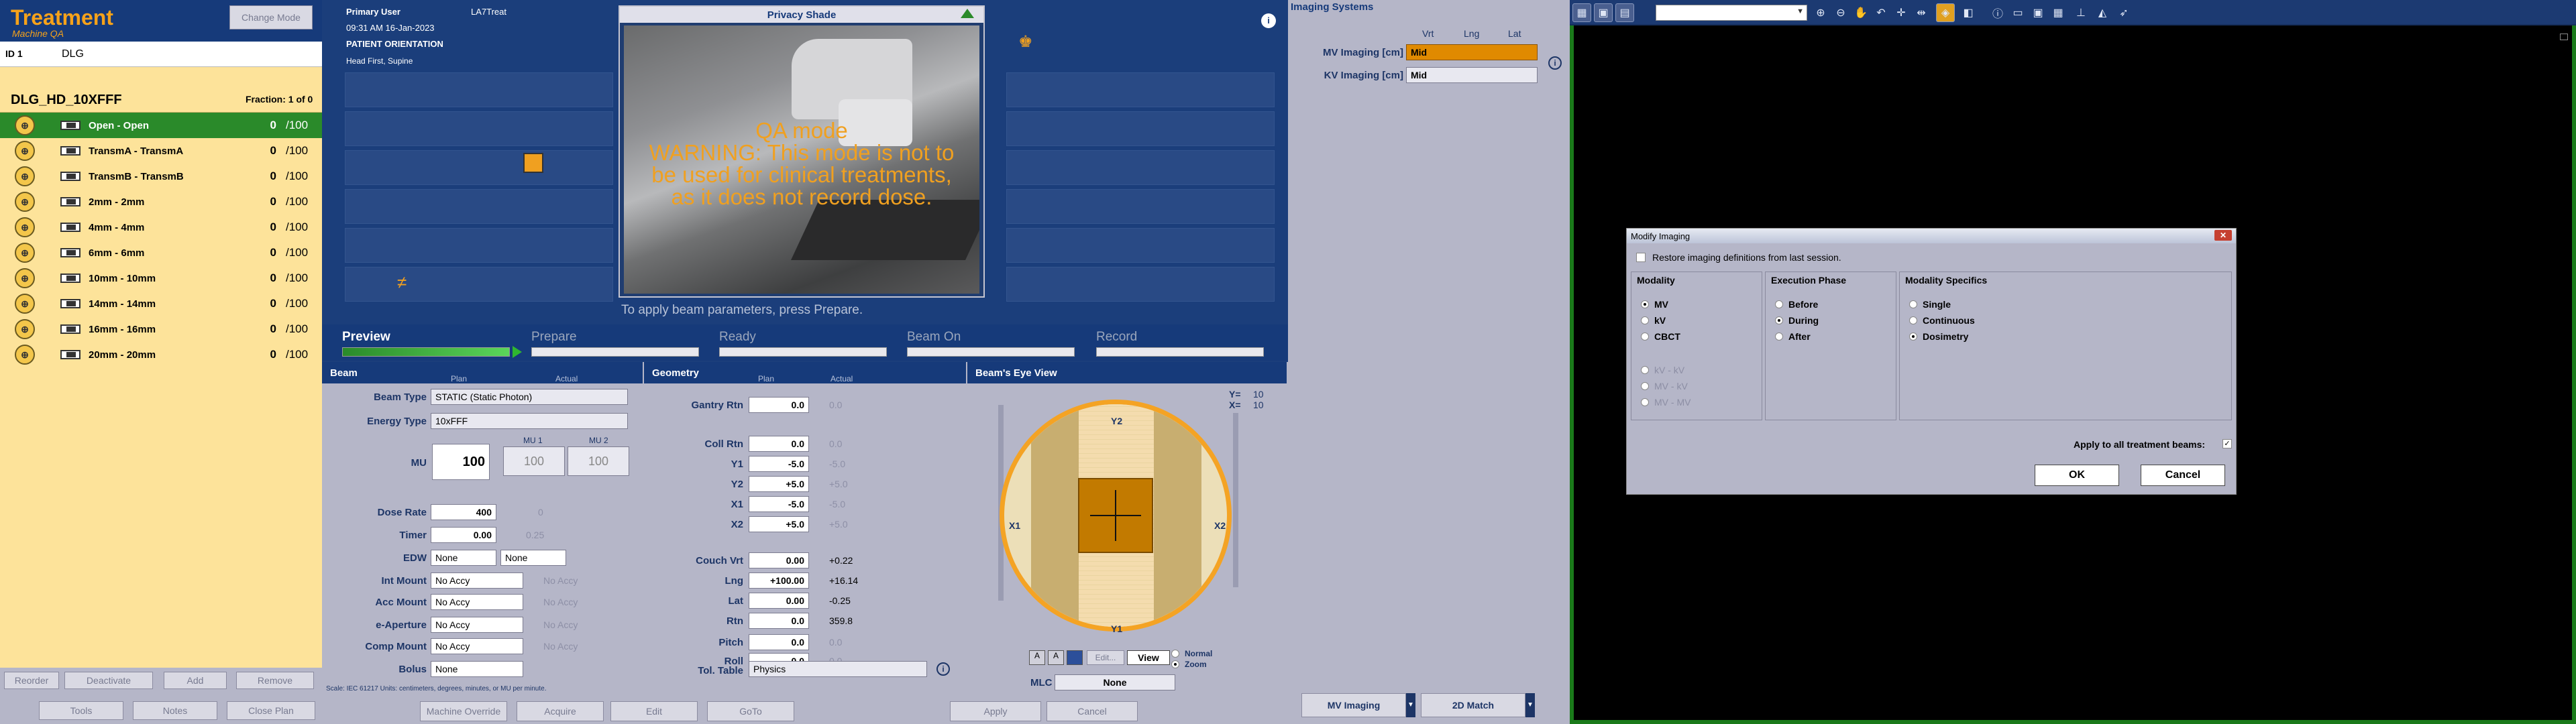 The width and height of the screenshot is (2576, 724). Describe the element at coordinates (2564, 37) in the screenshot. I see `maximize-icon` at that location.